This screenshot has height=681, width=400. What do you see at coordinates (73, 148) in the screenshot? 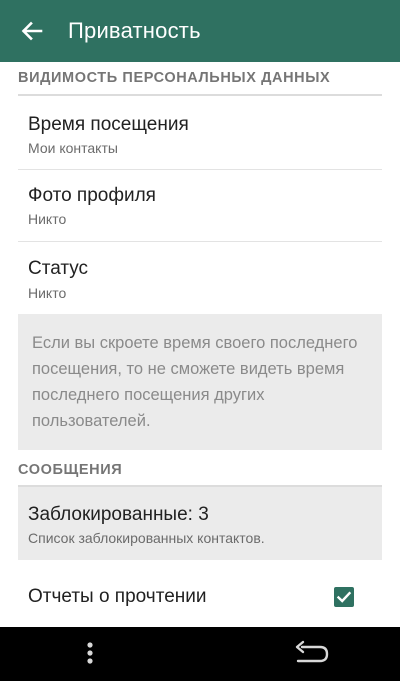
I see `last-seen-summary: Мои контакты` at bounding box center [73, 148].